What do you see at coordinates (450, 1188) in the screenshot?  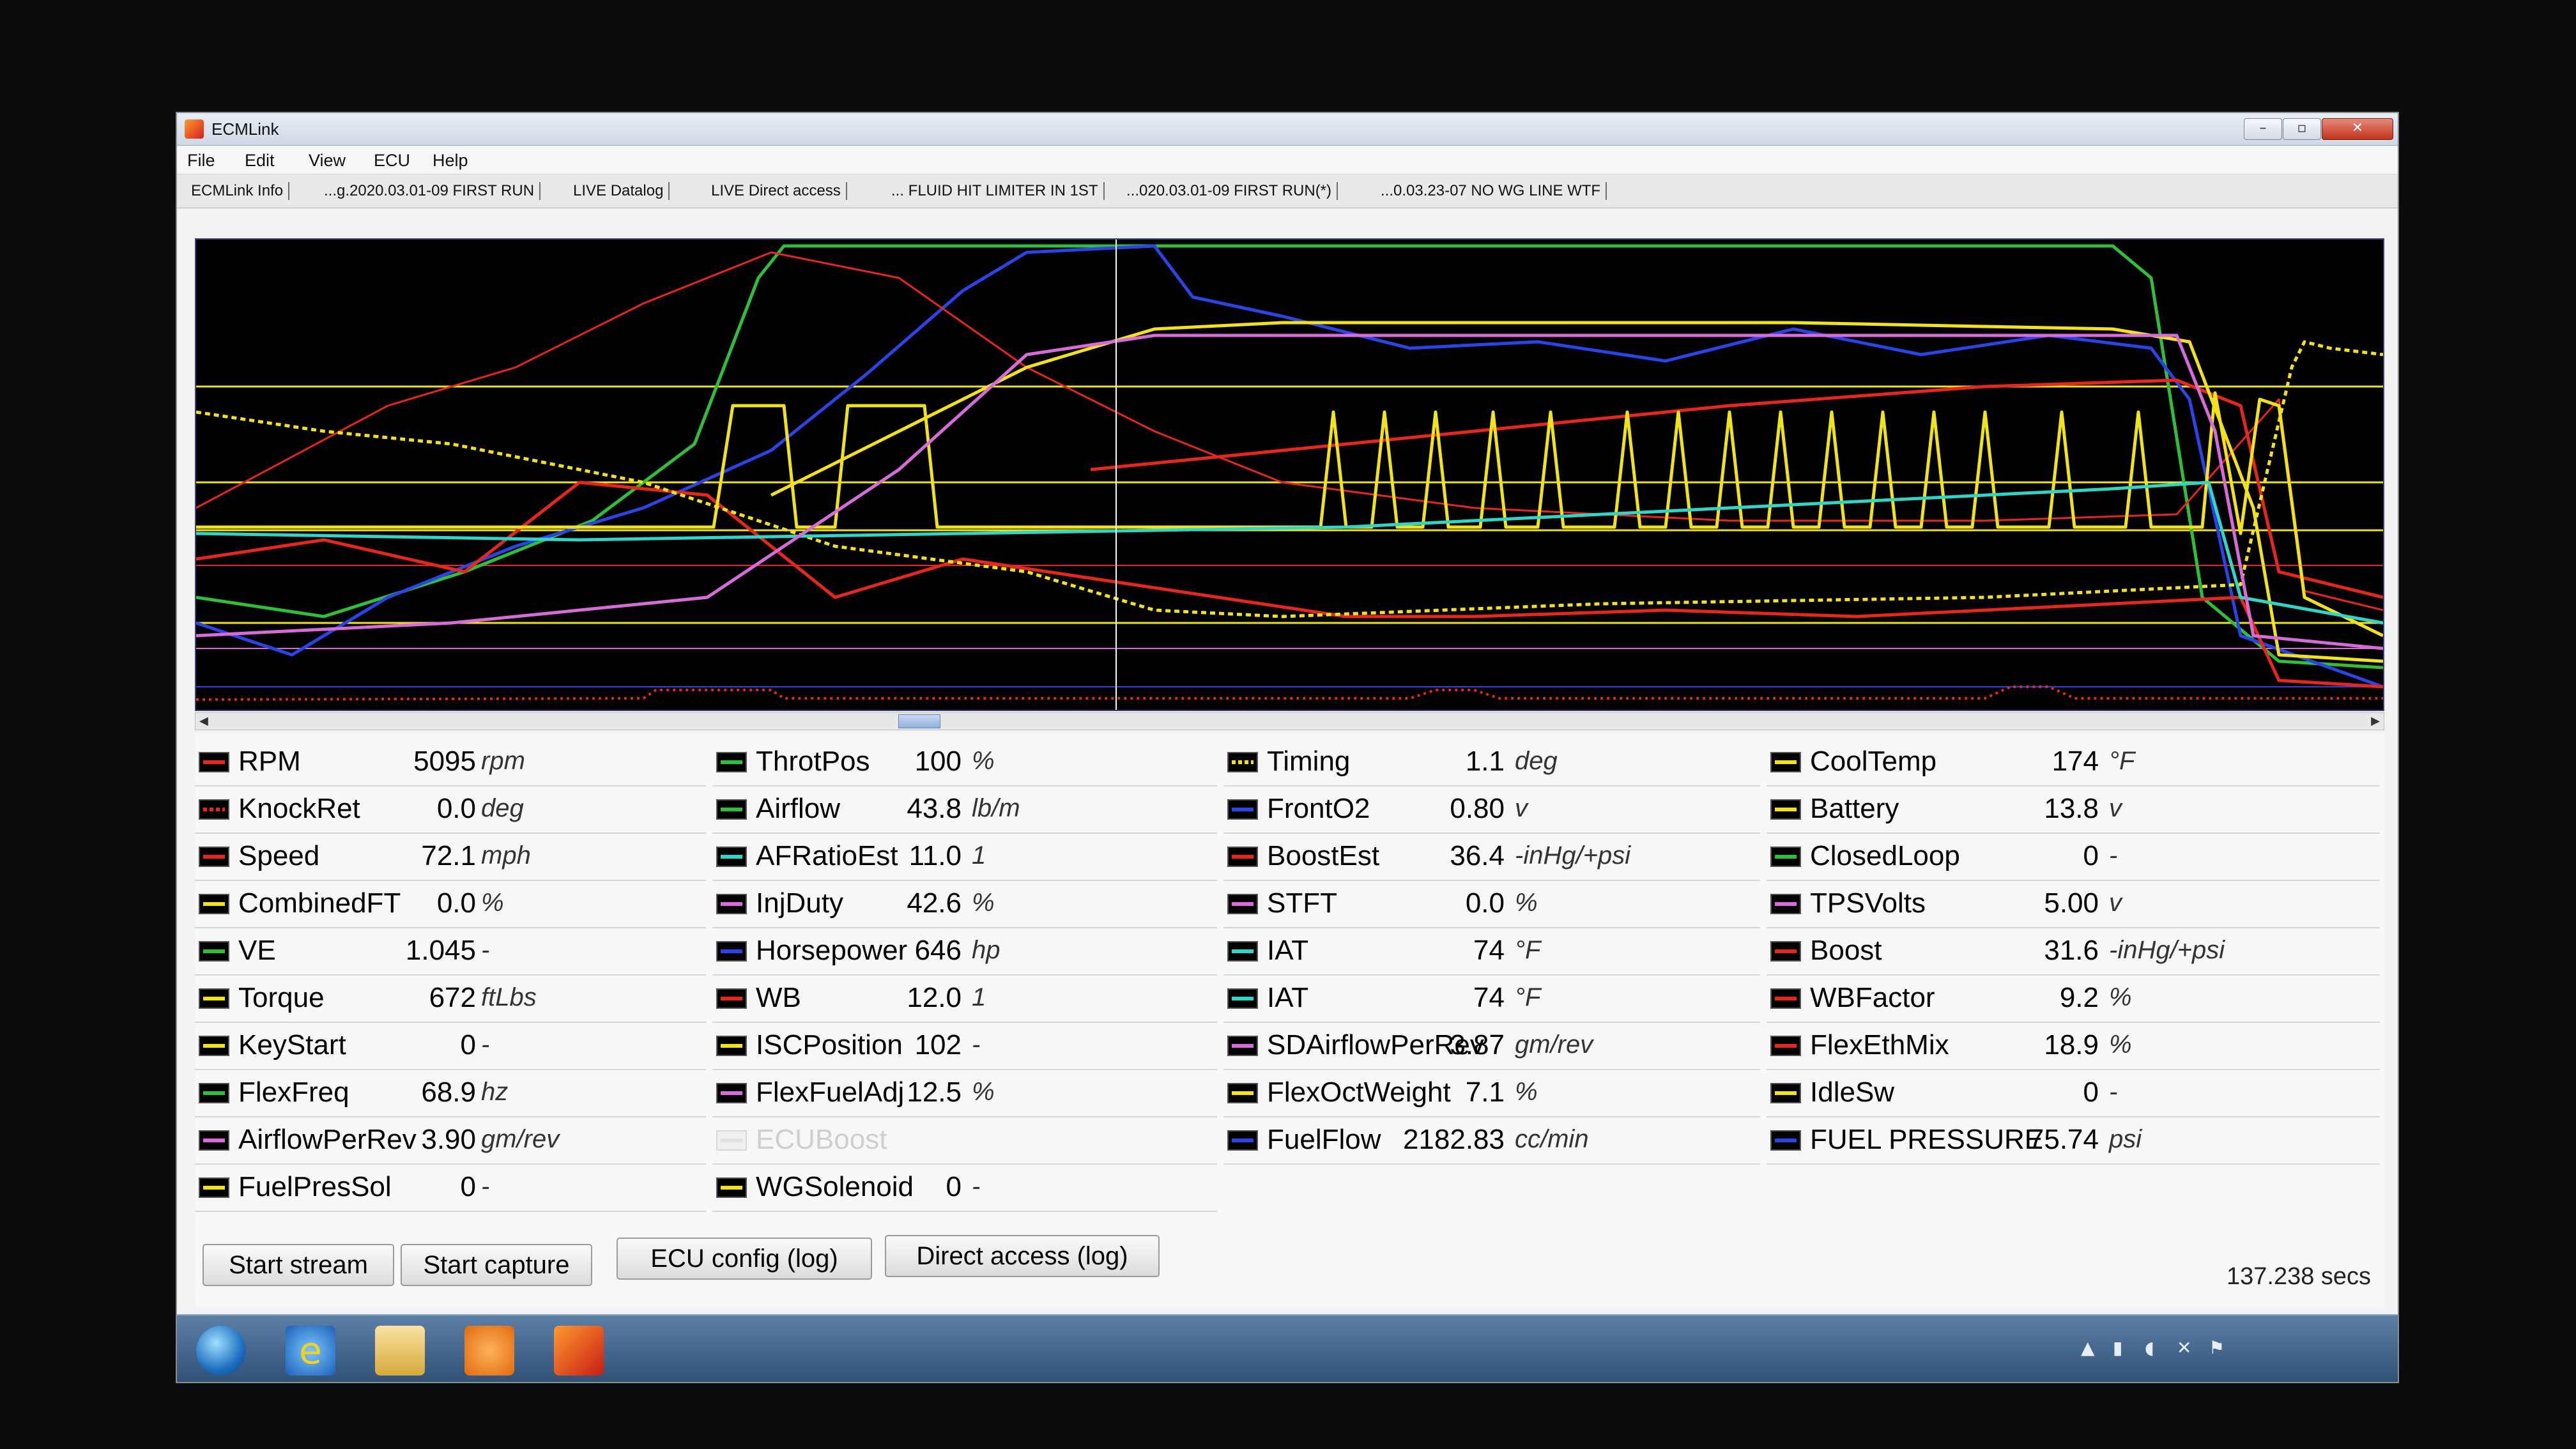 I see `param-row-fuelpressol: FuelPresSol 0-` at bounding box center [450, 1188].